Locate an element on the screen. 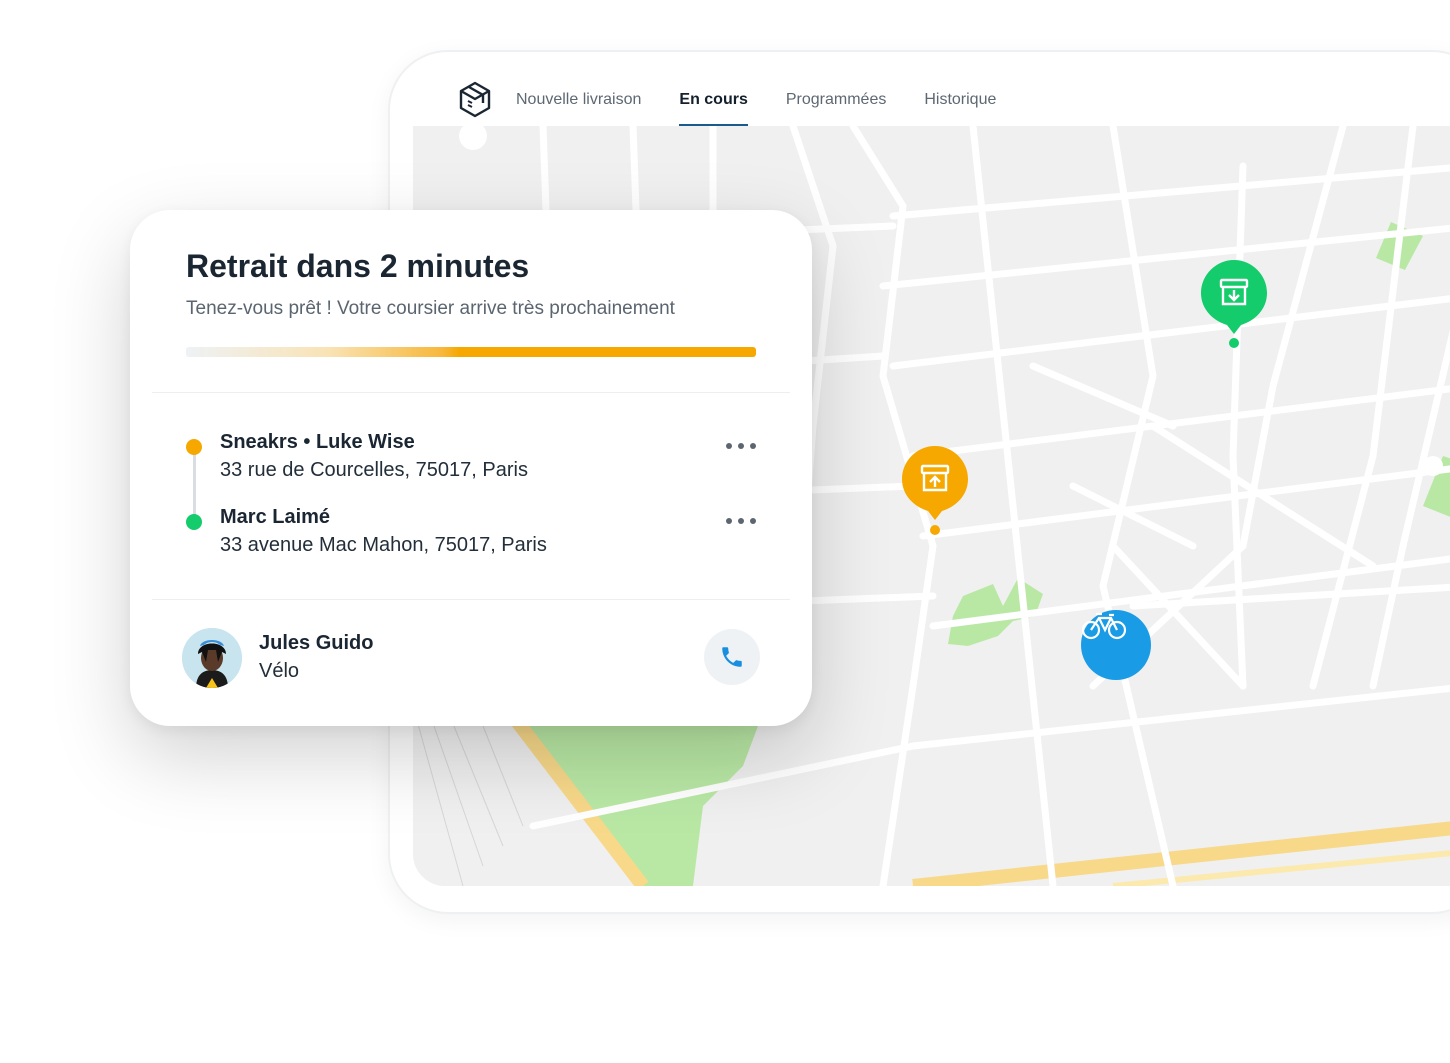  pickup-dot is located at coordinates (194, 447).